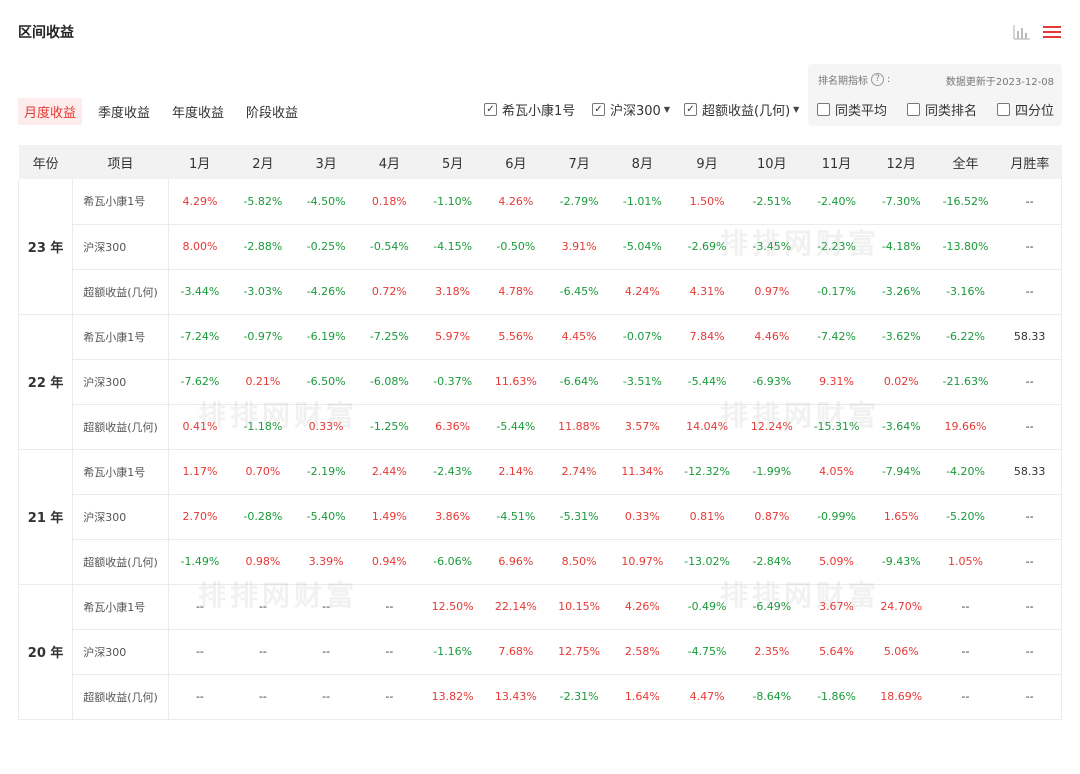 The width and height of the screenshot is (1080, 774). Describe the element at coordinates (965, 202) in the screenshot. I see `value-cell: -16.52%` at that location.